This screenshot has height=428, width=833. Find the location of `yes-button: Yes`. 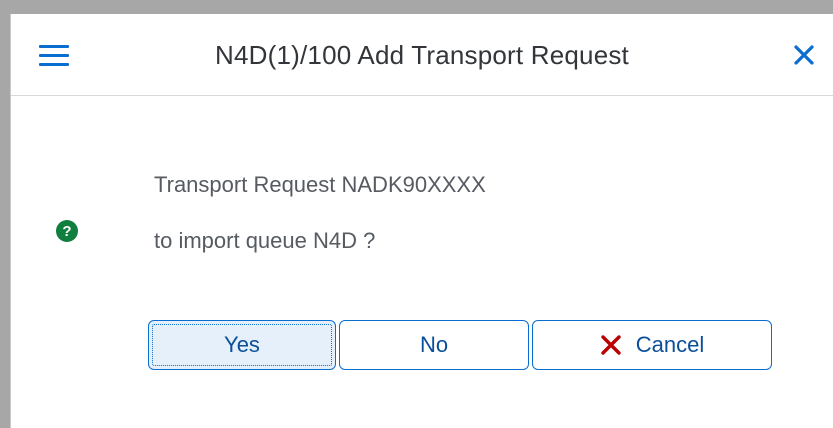

yes-button: Yes is located at coordinates (242, 345).